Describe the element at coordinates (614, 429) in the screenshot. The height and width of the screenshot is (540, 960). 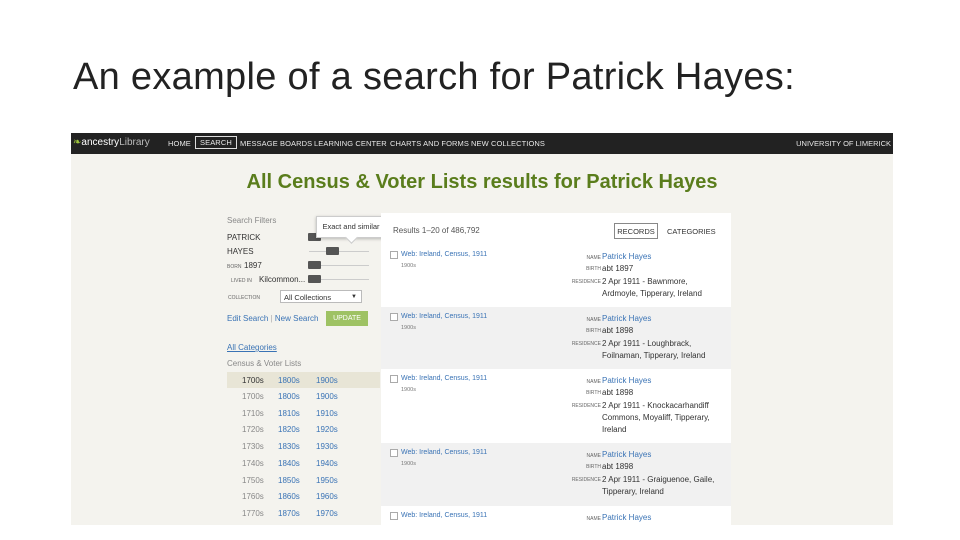
I see `result-residence-line3: Ireland` at that location.